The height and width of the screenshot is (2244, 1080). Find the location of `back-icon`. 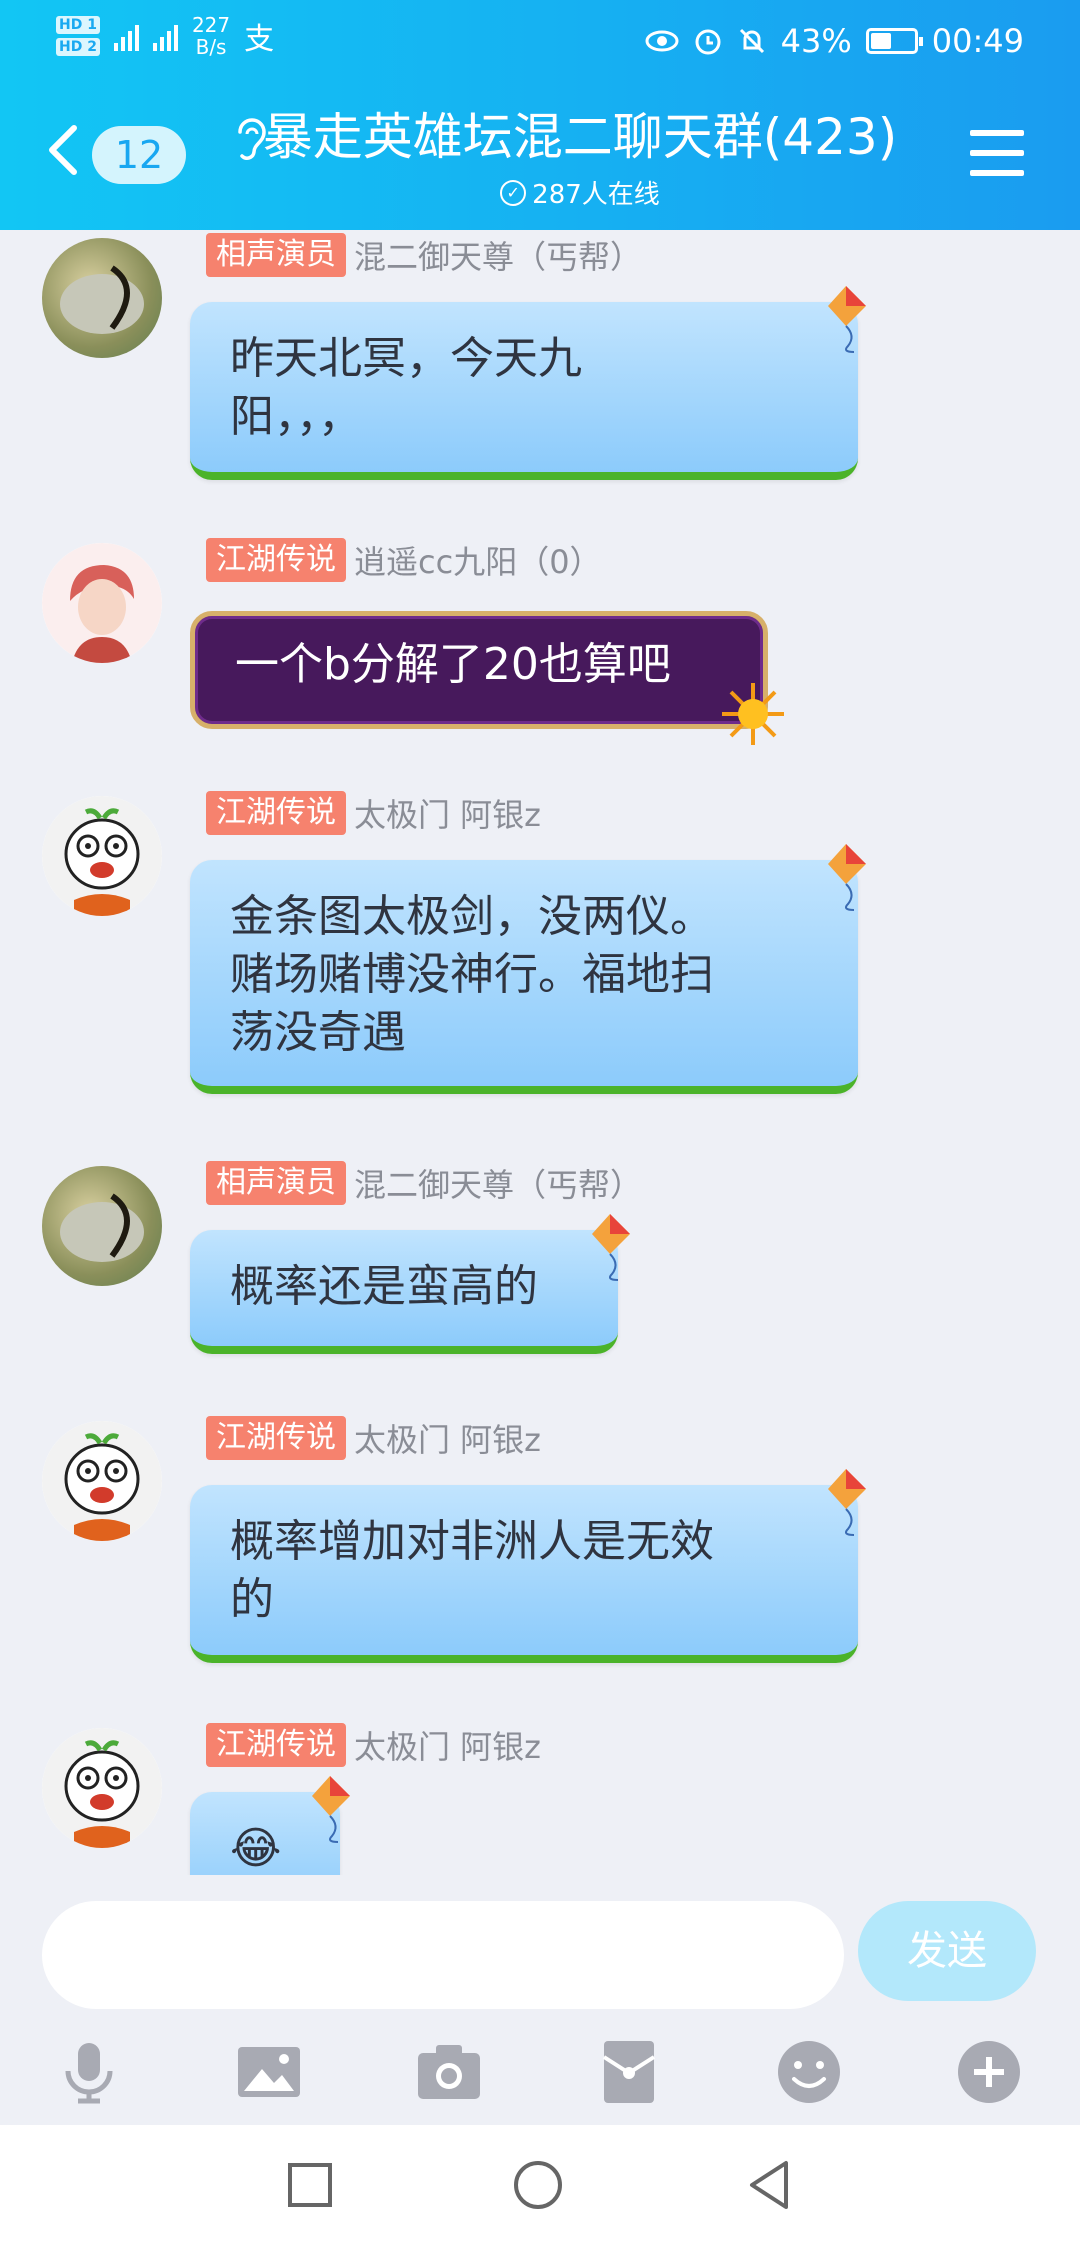

back-icon is located at coordinates (64, 150).